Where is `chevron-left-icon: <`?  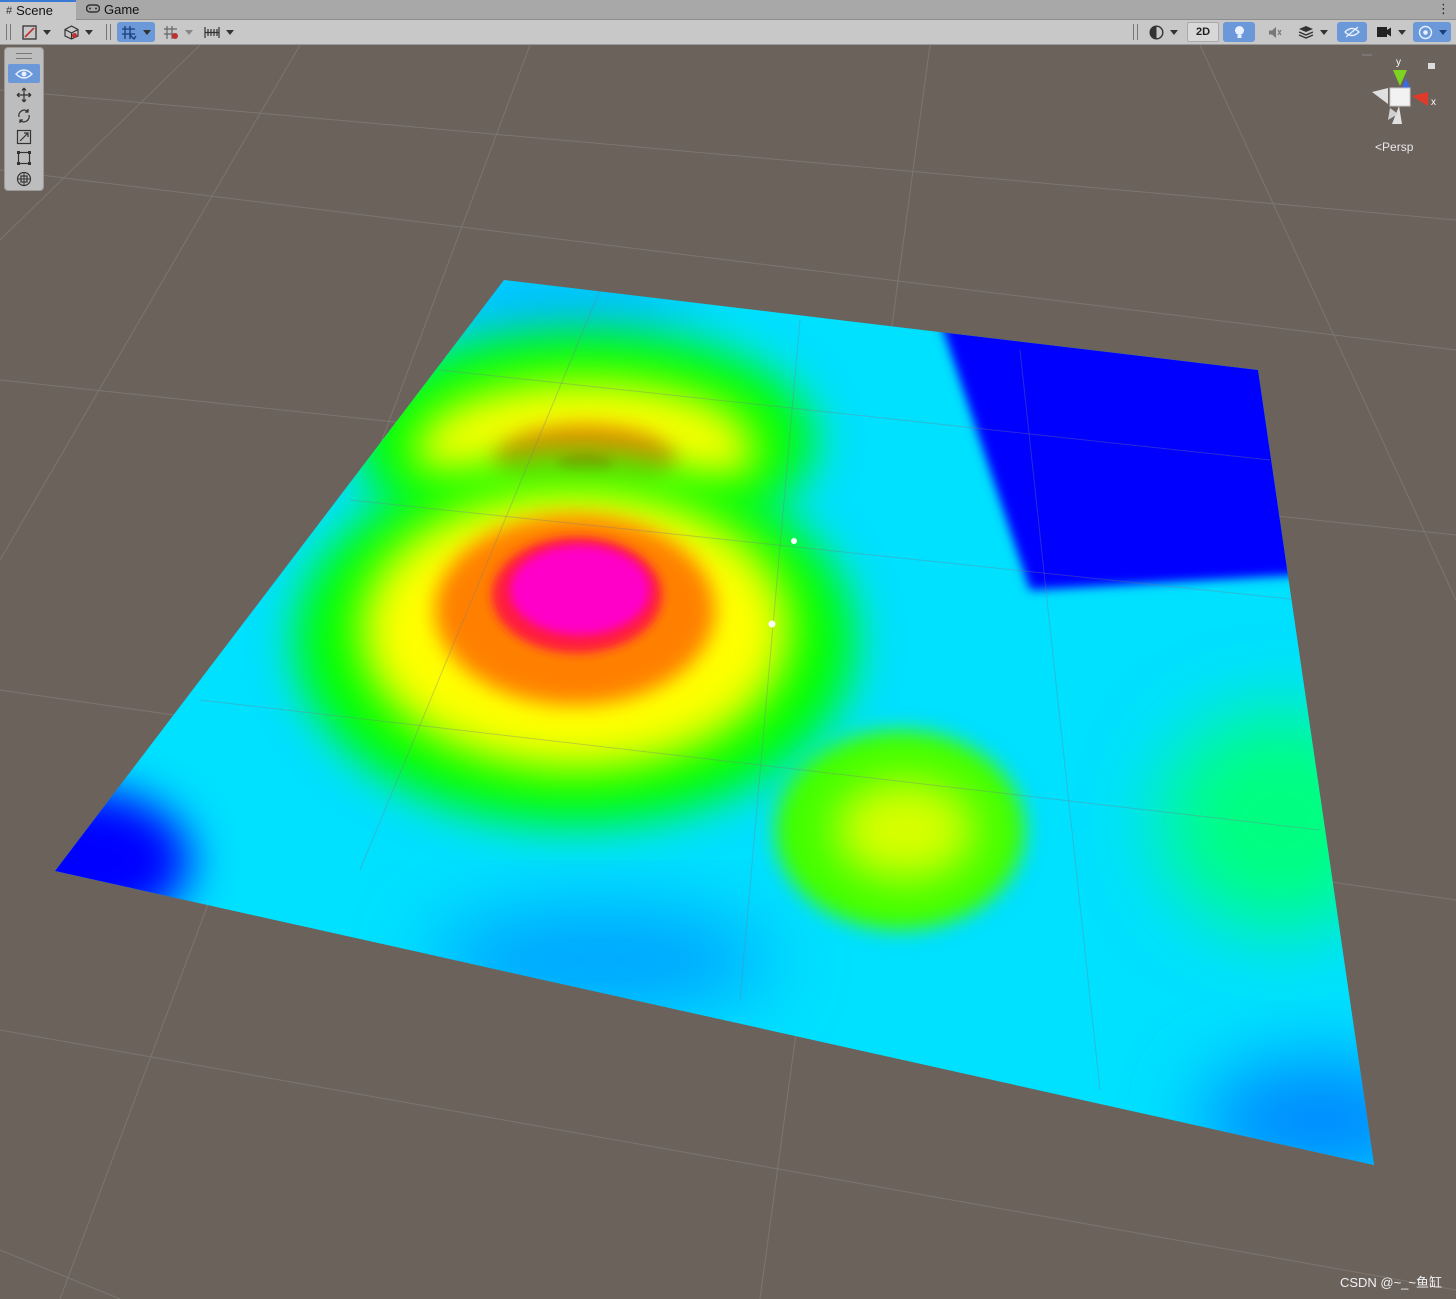
chevron-left-icon: < is located at coordinates (1379, 147).